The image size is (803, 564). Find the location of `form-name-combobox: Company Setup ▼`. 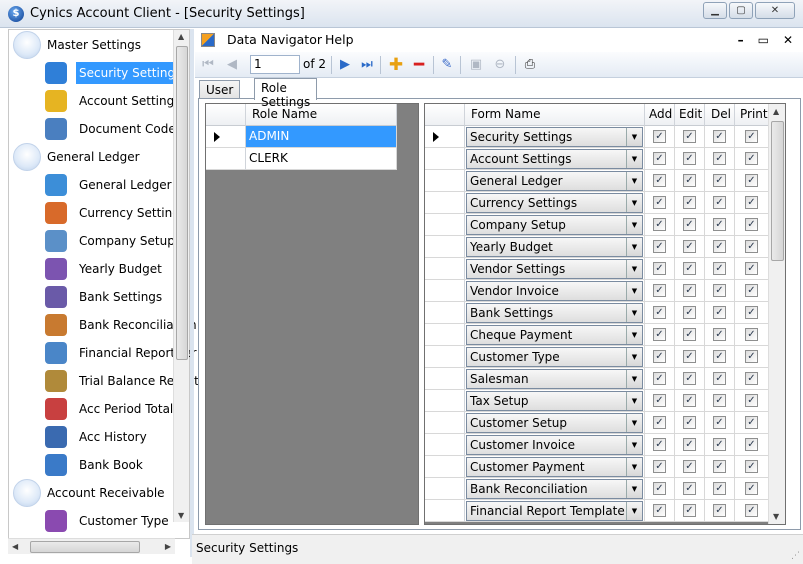

form-name-combobox: Company Setup ▼ is located at coordinates (554, 225).